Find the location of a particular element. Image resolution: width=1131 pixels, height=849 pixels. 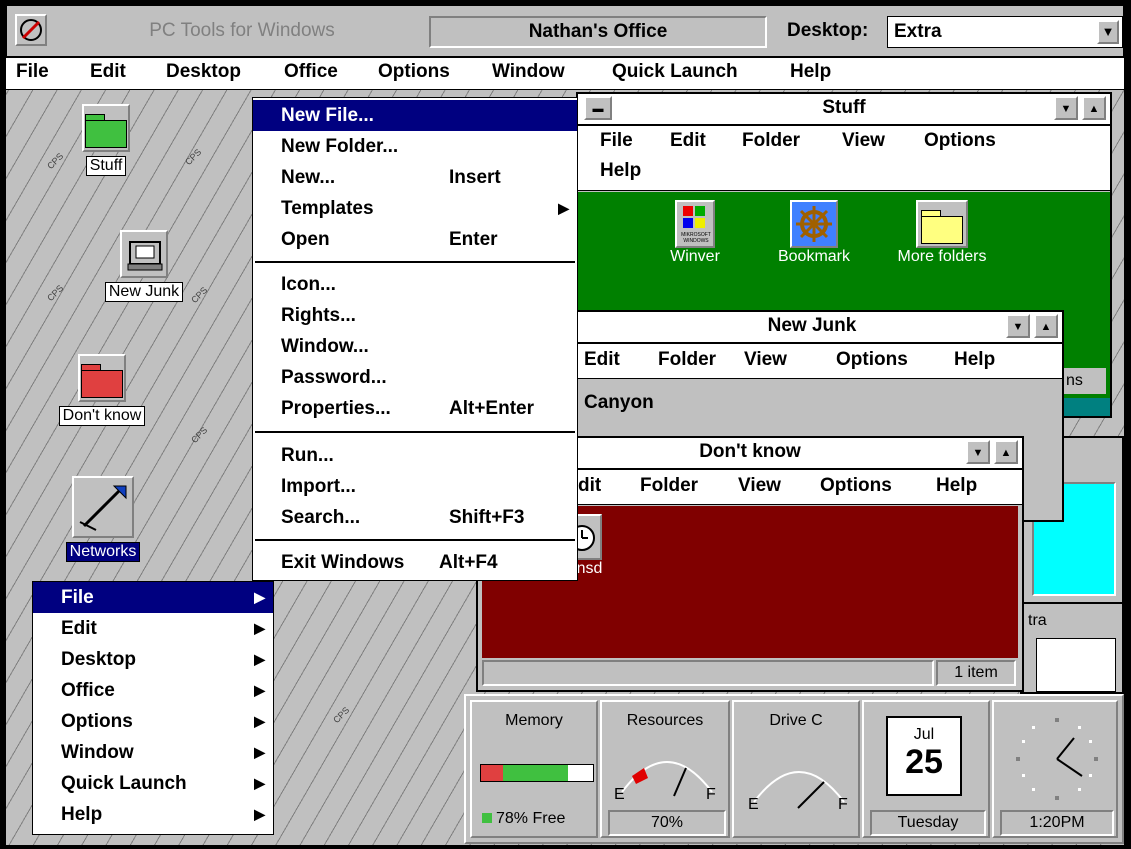

desktop-icon-label: Don't know is located at coordinates (102, 416).